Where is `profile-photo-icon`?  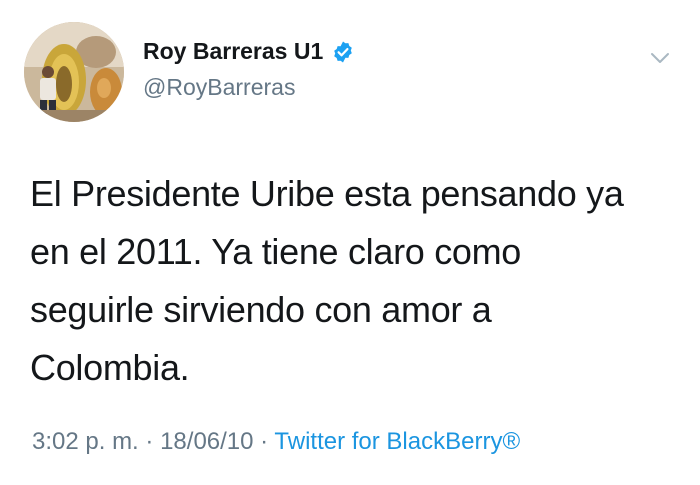 profile-photo-icon is located at coordinates (74, 72).